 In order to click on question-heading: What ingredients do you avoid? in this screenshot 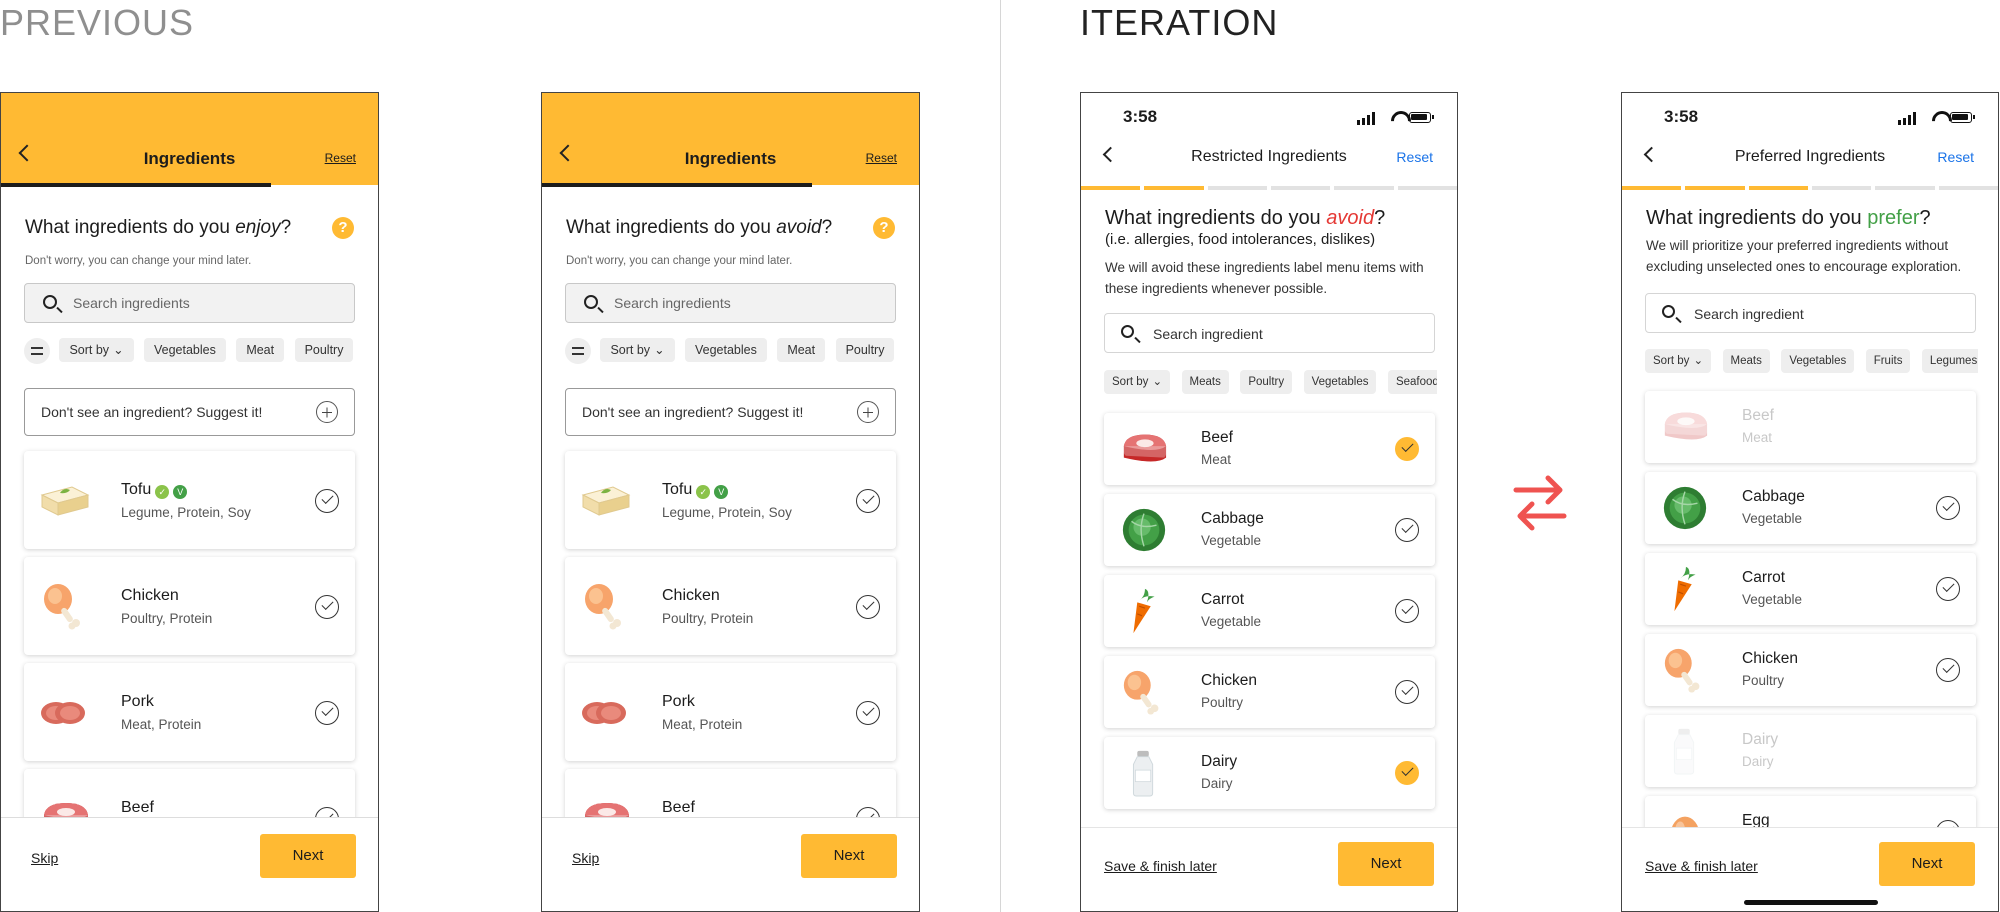, I will do `click(1245, 218)`.